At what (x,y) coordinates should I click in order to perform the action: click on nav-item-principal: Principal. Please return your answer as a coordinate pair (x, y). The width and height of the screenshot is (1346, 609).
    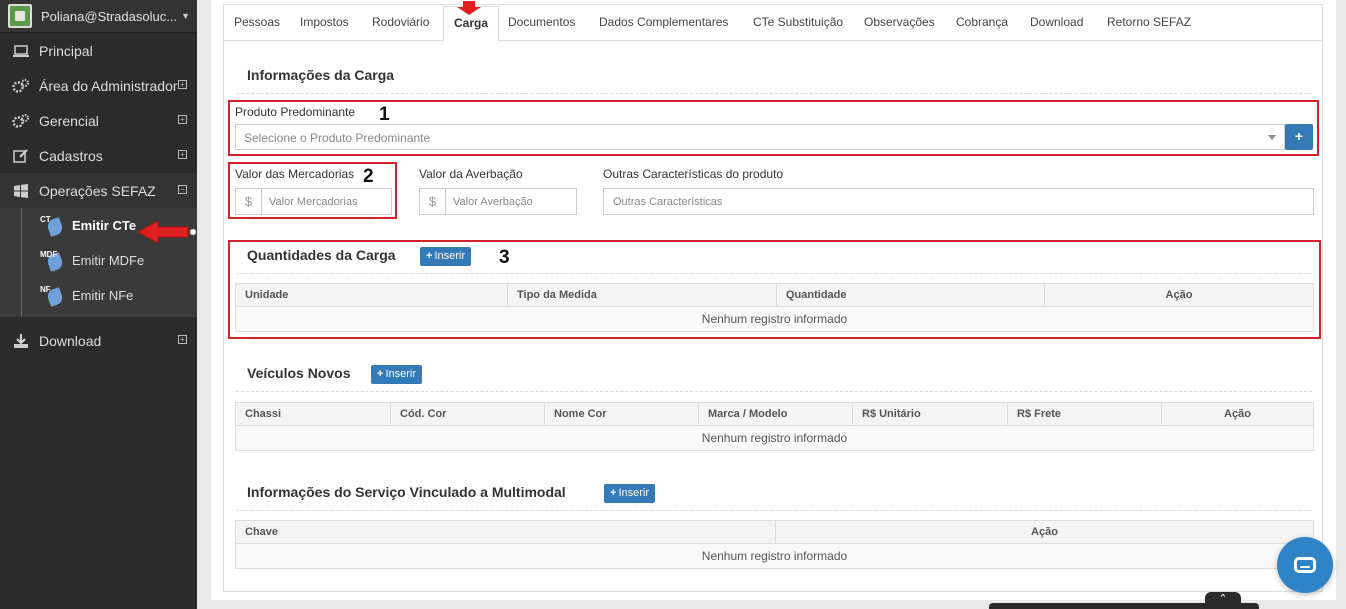
    Looking at the image, I should click on (98, 50).